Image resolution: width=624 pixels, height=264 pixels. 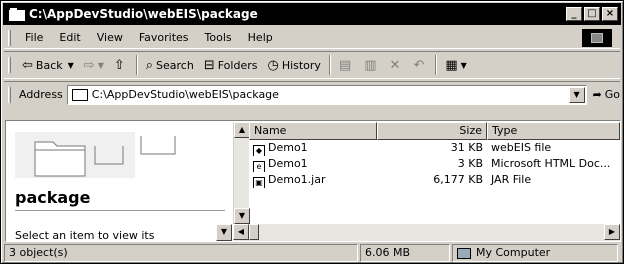 What do you see at coordinates (597, 94) in the screenshot?
I see `go-arrow-icon: ➦` at bounding box center [597, 94].